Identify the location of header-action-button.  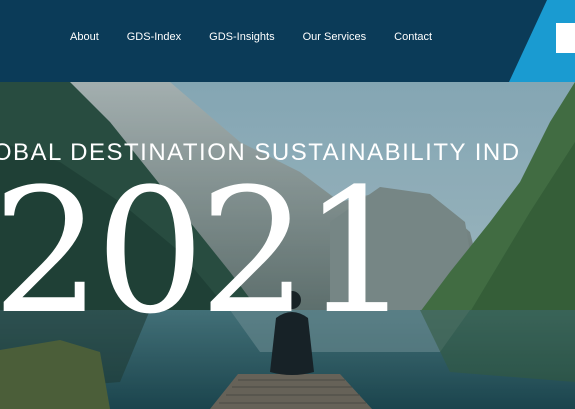
(565, 38).